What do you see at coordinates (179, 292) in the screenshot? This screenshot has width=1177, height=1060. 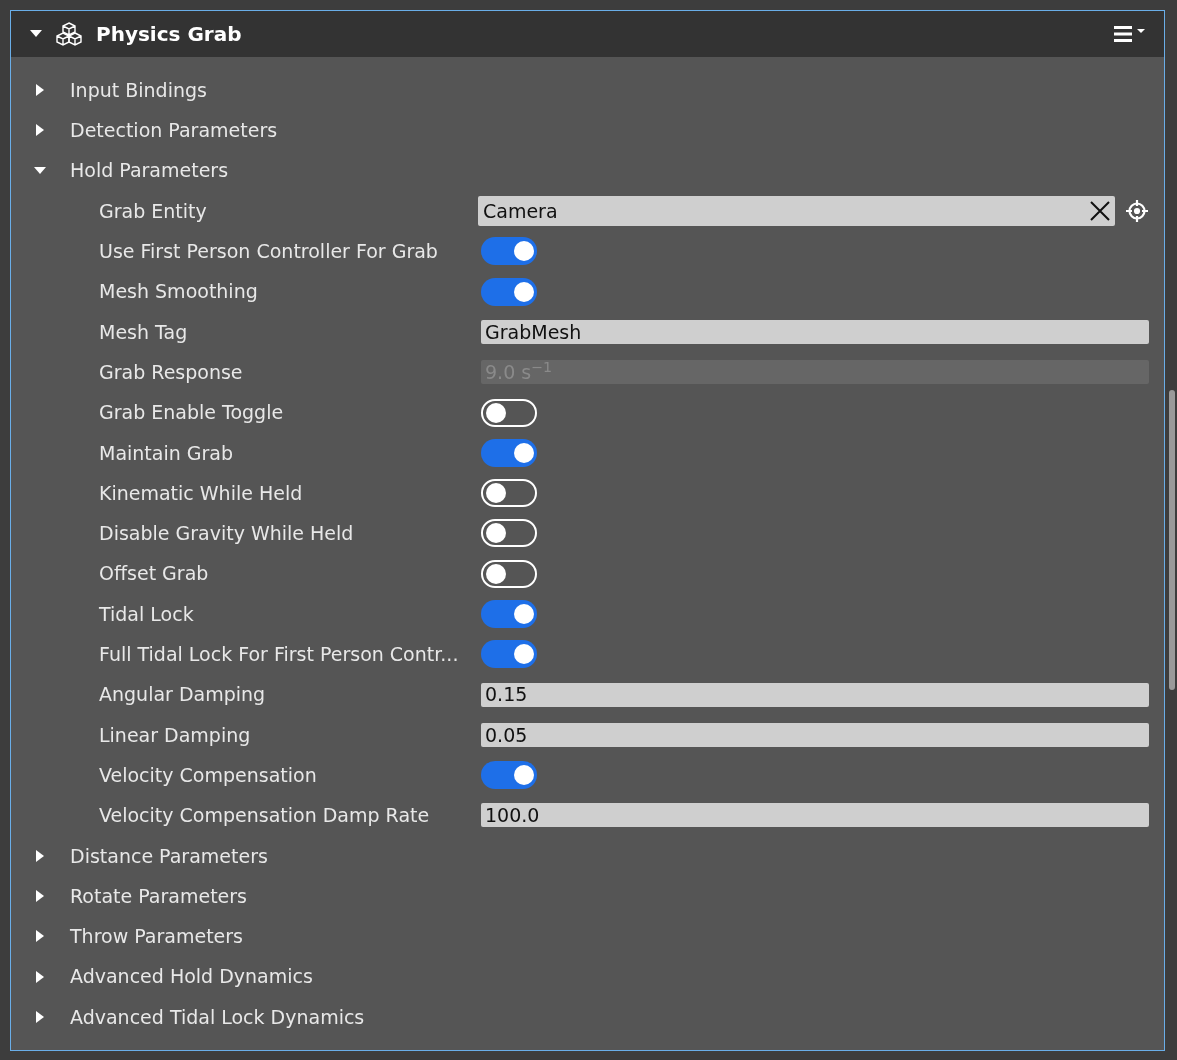 I see `property-label: Mesh Smoothing` at bounding box center [179, 292].